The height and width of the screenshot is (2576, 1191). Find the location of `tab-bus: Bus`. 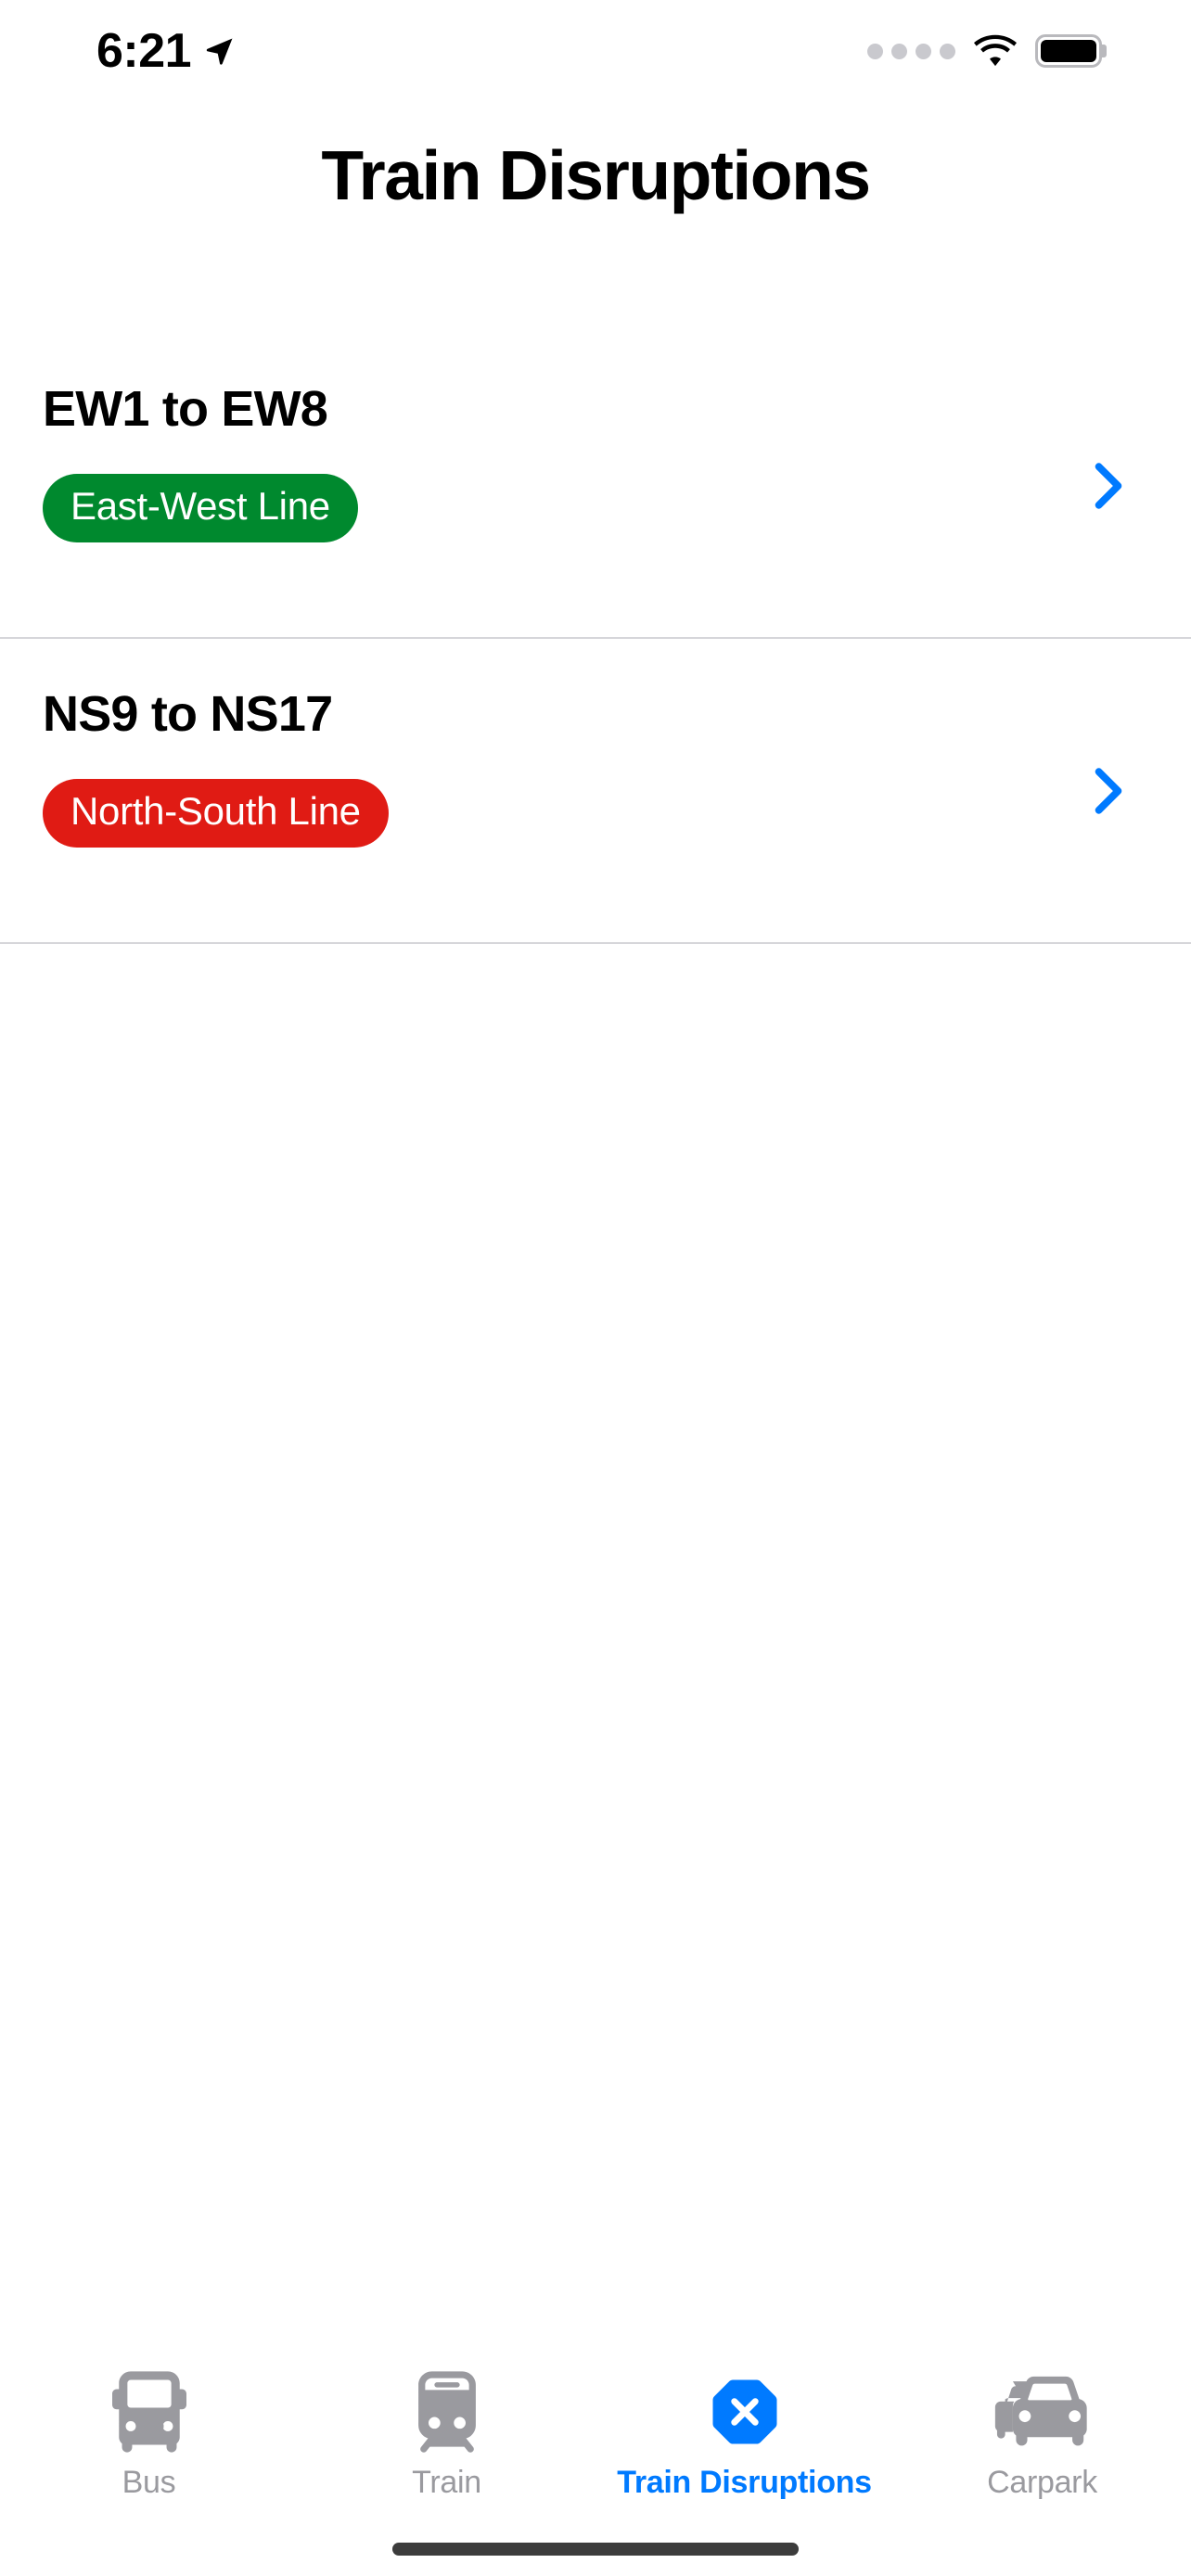

tab-bus: Bus is located at coordinates (149, 2434).